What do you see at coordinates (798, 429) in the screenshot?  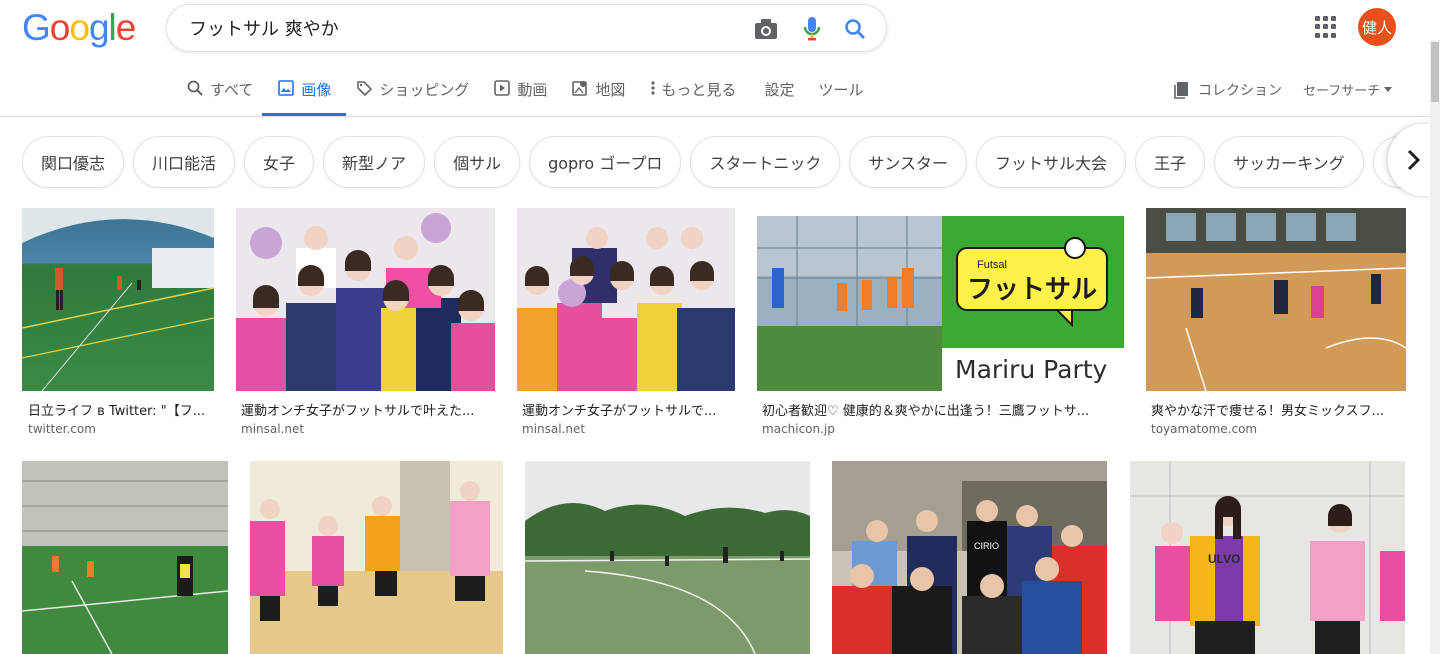 I see `result-domain: machicon.jp` at bounding box center [798, 429].